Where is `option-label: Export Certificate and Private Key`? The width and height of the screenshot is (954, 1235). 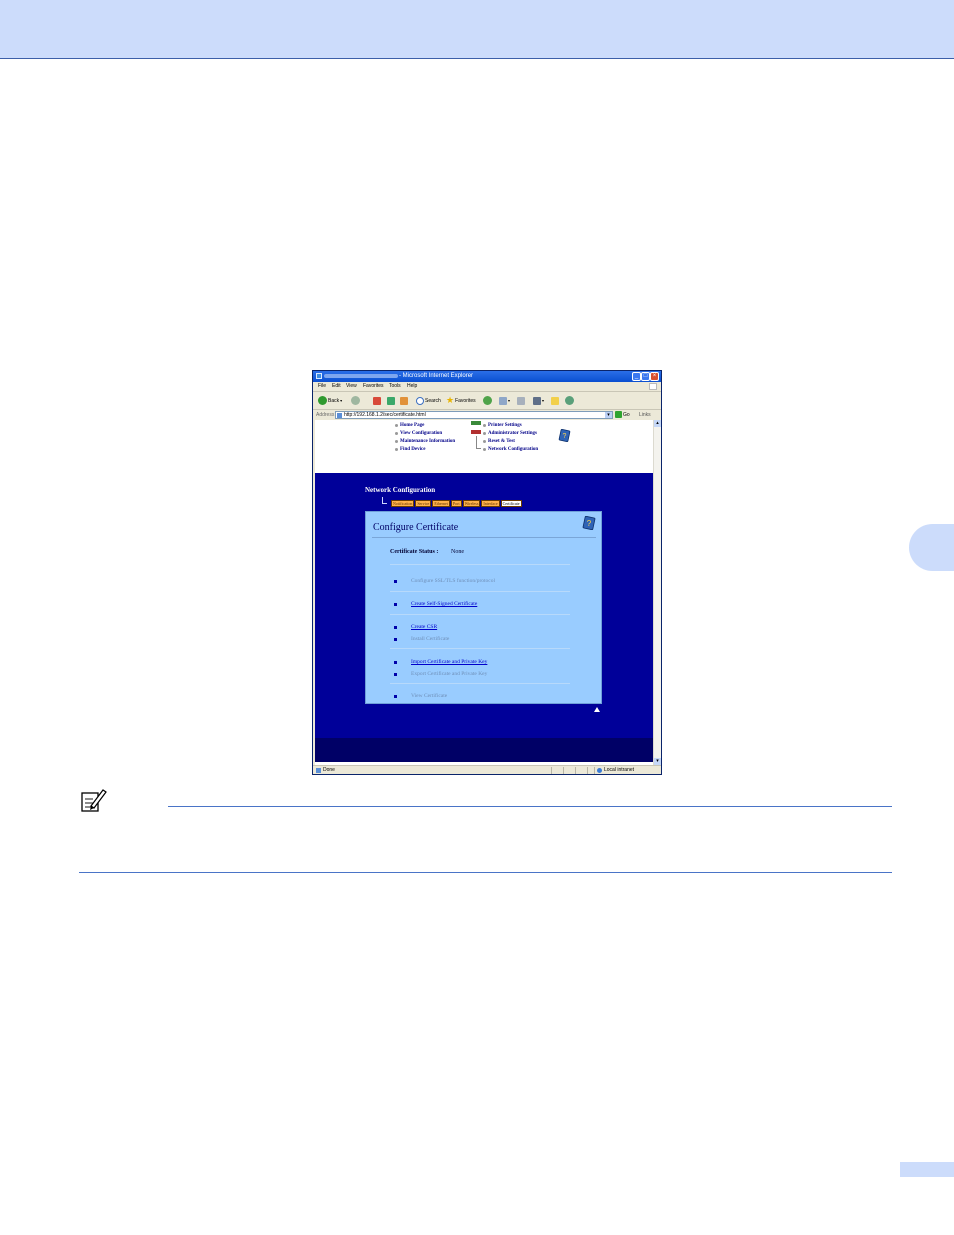
option-label: Export Certificate and Private Key is located at coordinates (449, 674).